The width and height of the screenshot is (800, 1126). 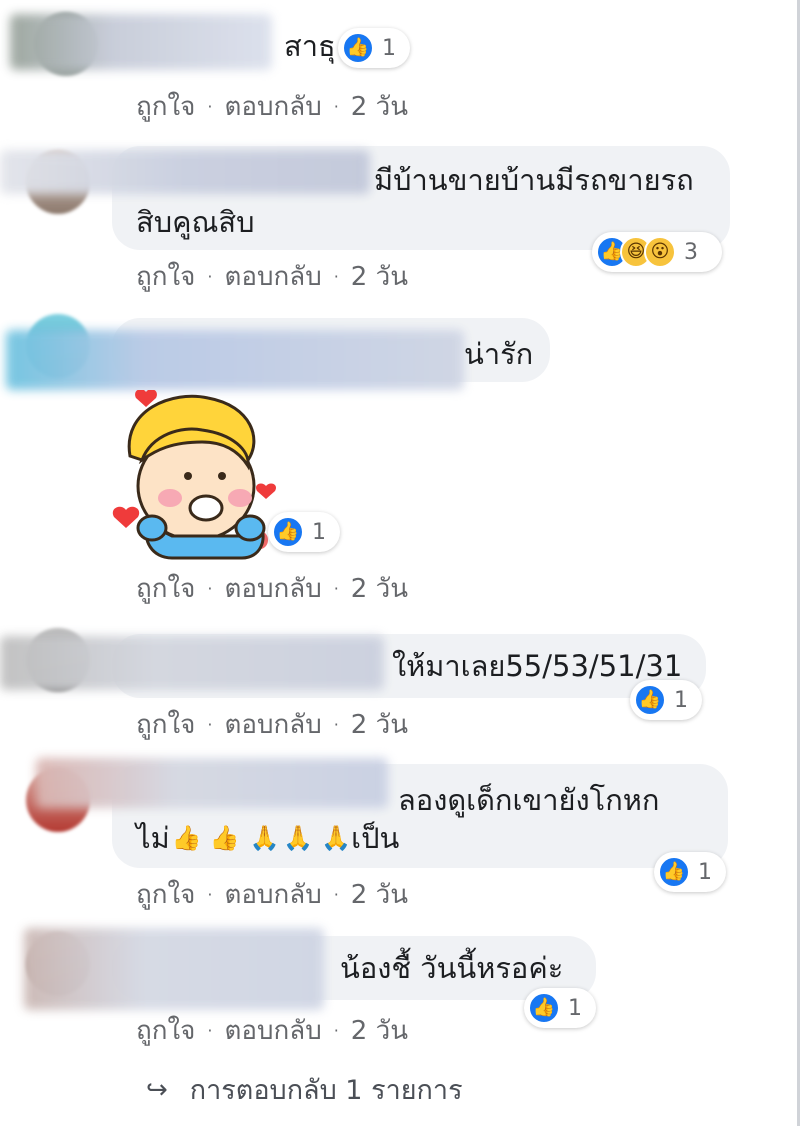 I want to click on reaction-count: 3, so click(x=691, y=252).